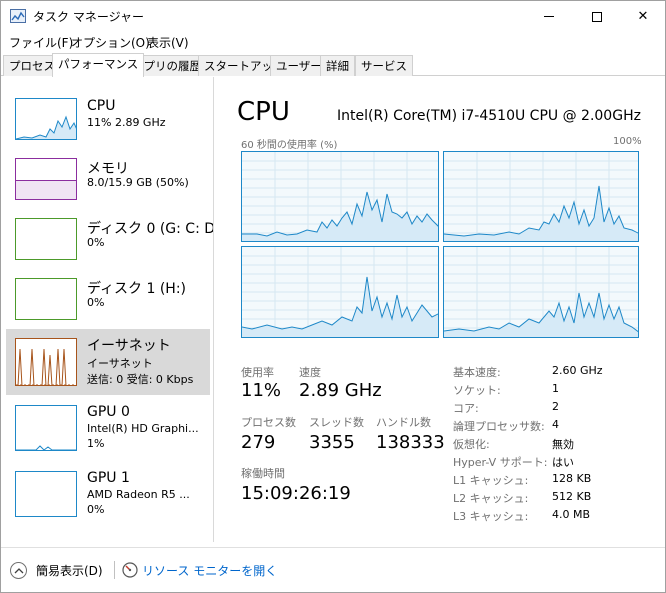 This screenshot has width=666, height=593. Describe the element at coordinates (340, 390) in the screenshot. I see `speed-value: 2.89 GHz` at that location.